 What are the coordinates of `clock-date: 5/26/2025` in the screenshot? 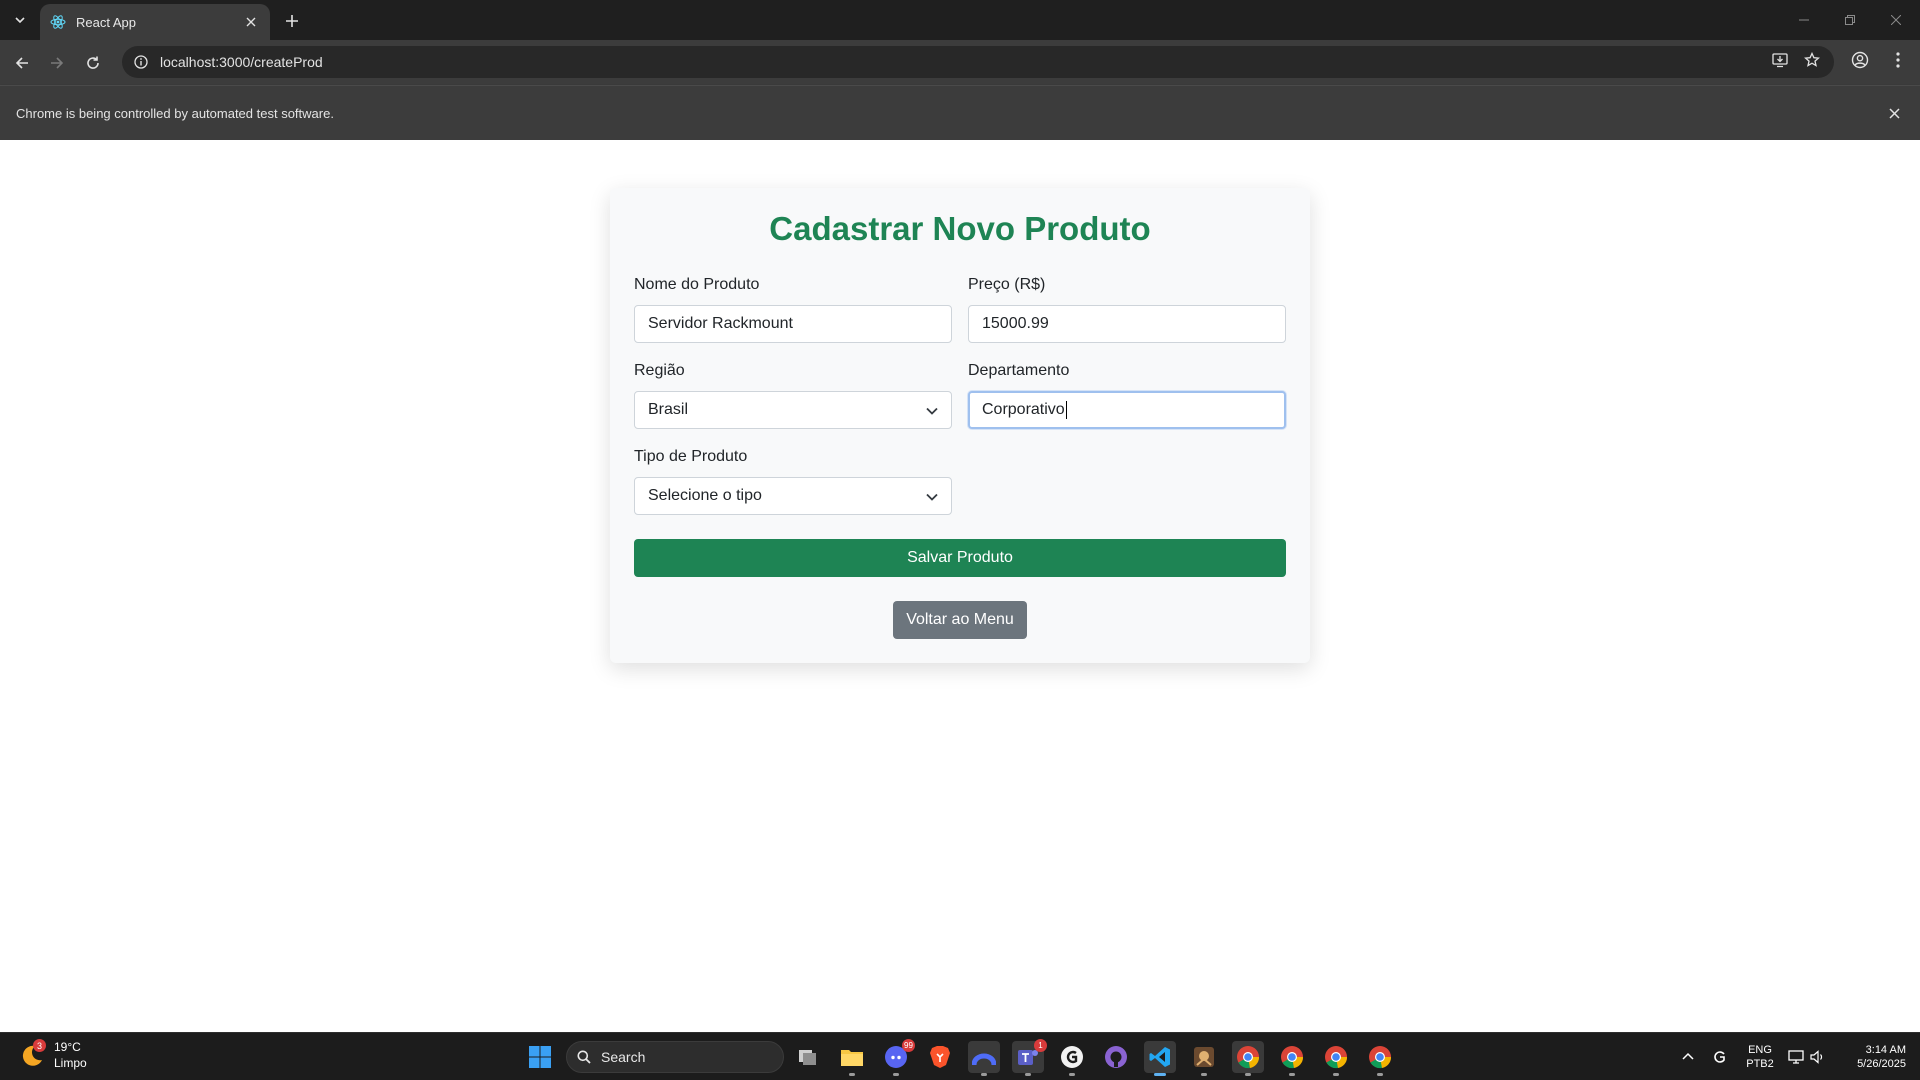 It's located at (1881, 1064).